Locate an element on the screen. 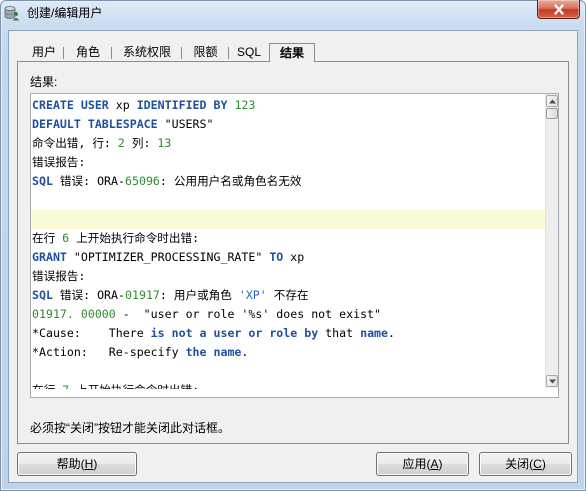 This screenshot has width=586, height=491. apply-button-suffix: ) is located at coordinates (440, 464).